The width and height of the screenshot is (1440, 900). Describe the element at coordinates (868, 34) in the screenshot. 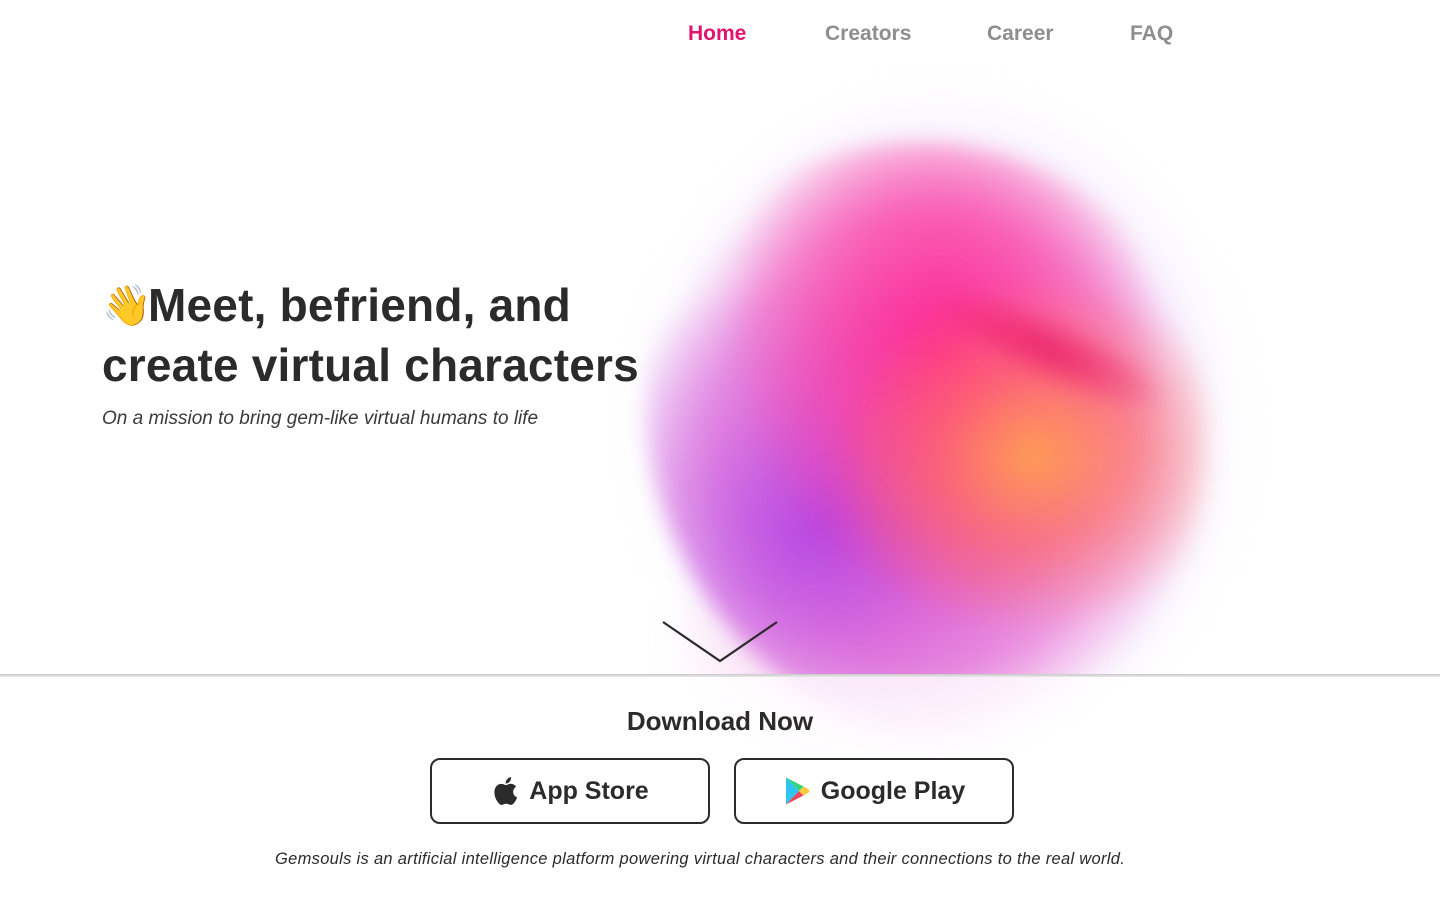

I see `nav-creators: Creators` at that location.